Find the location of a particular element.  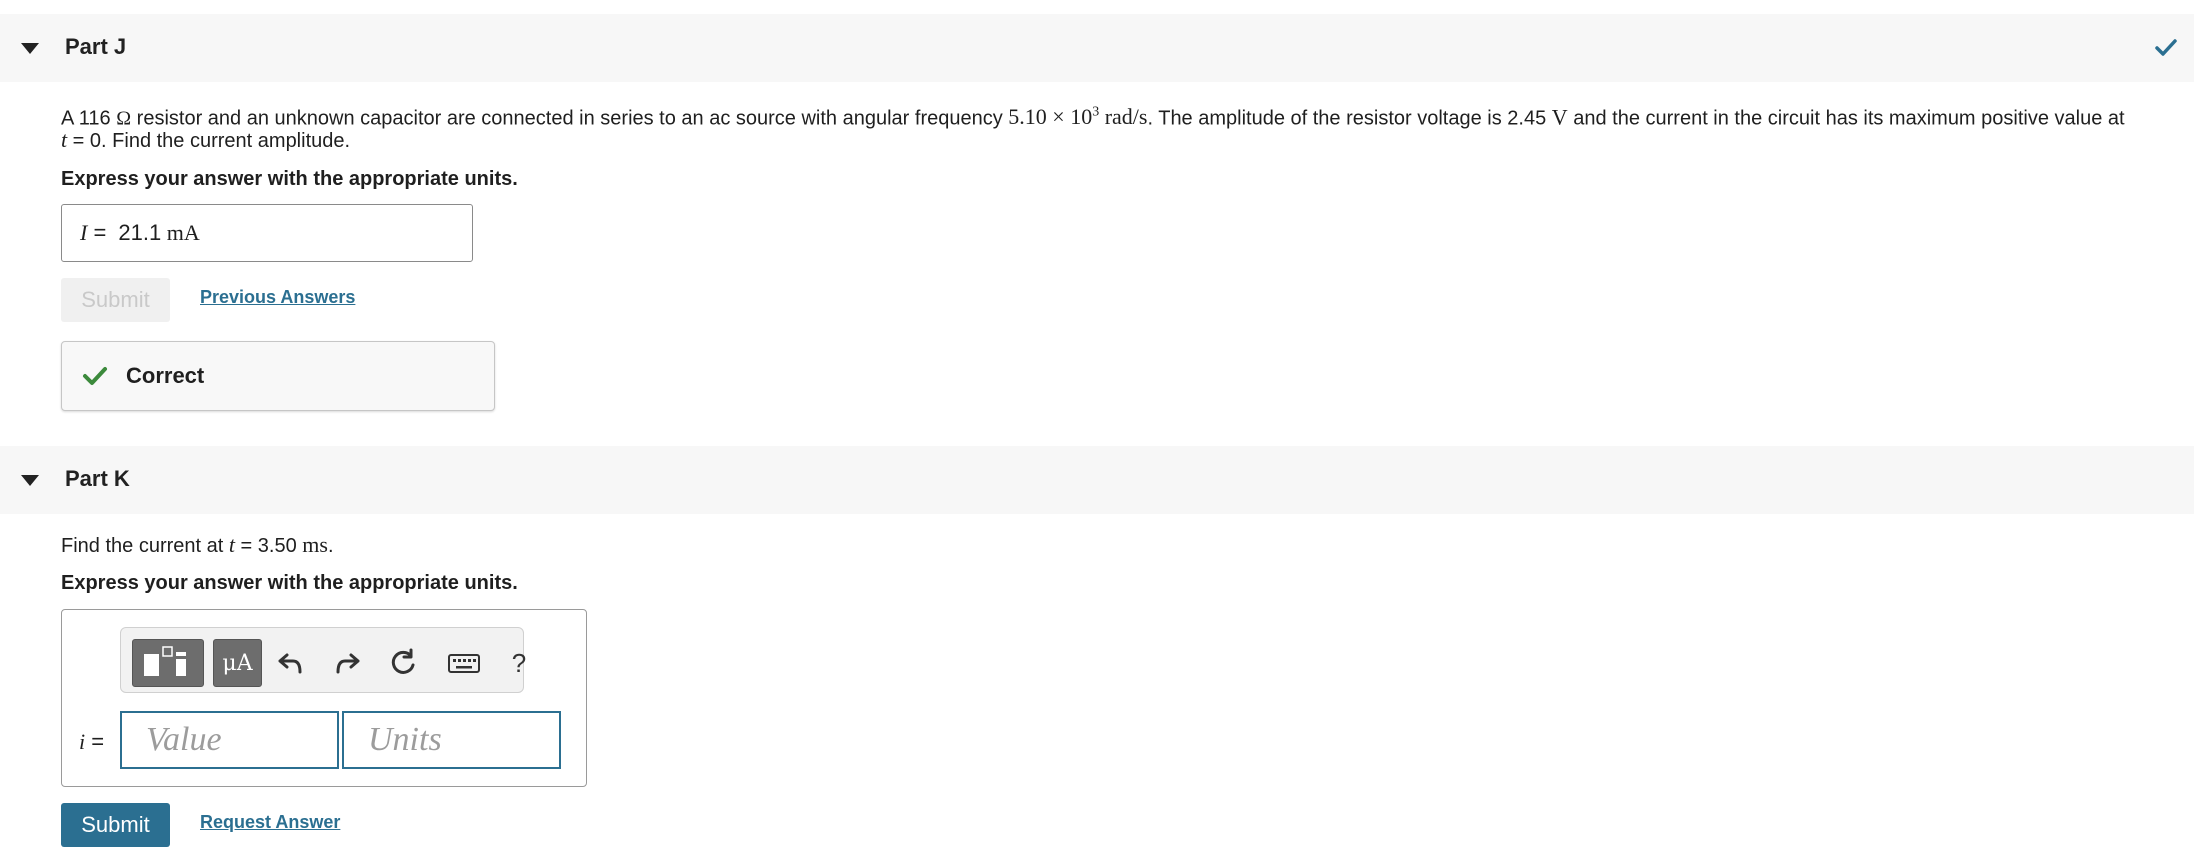

time-unit: ms is located at coordinates (315, 544).